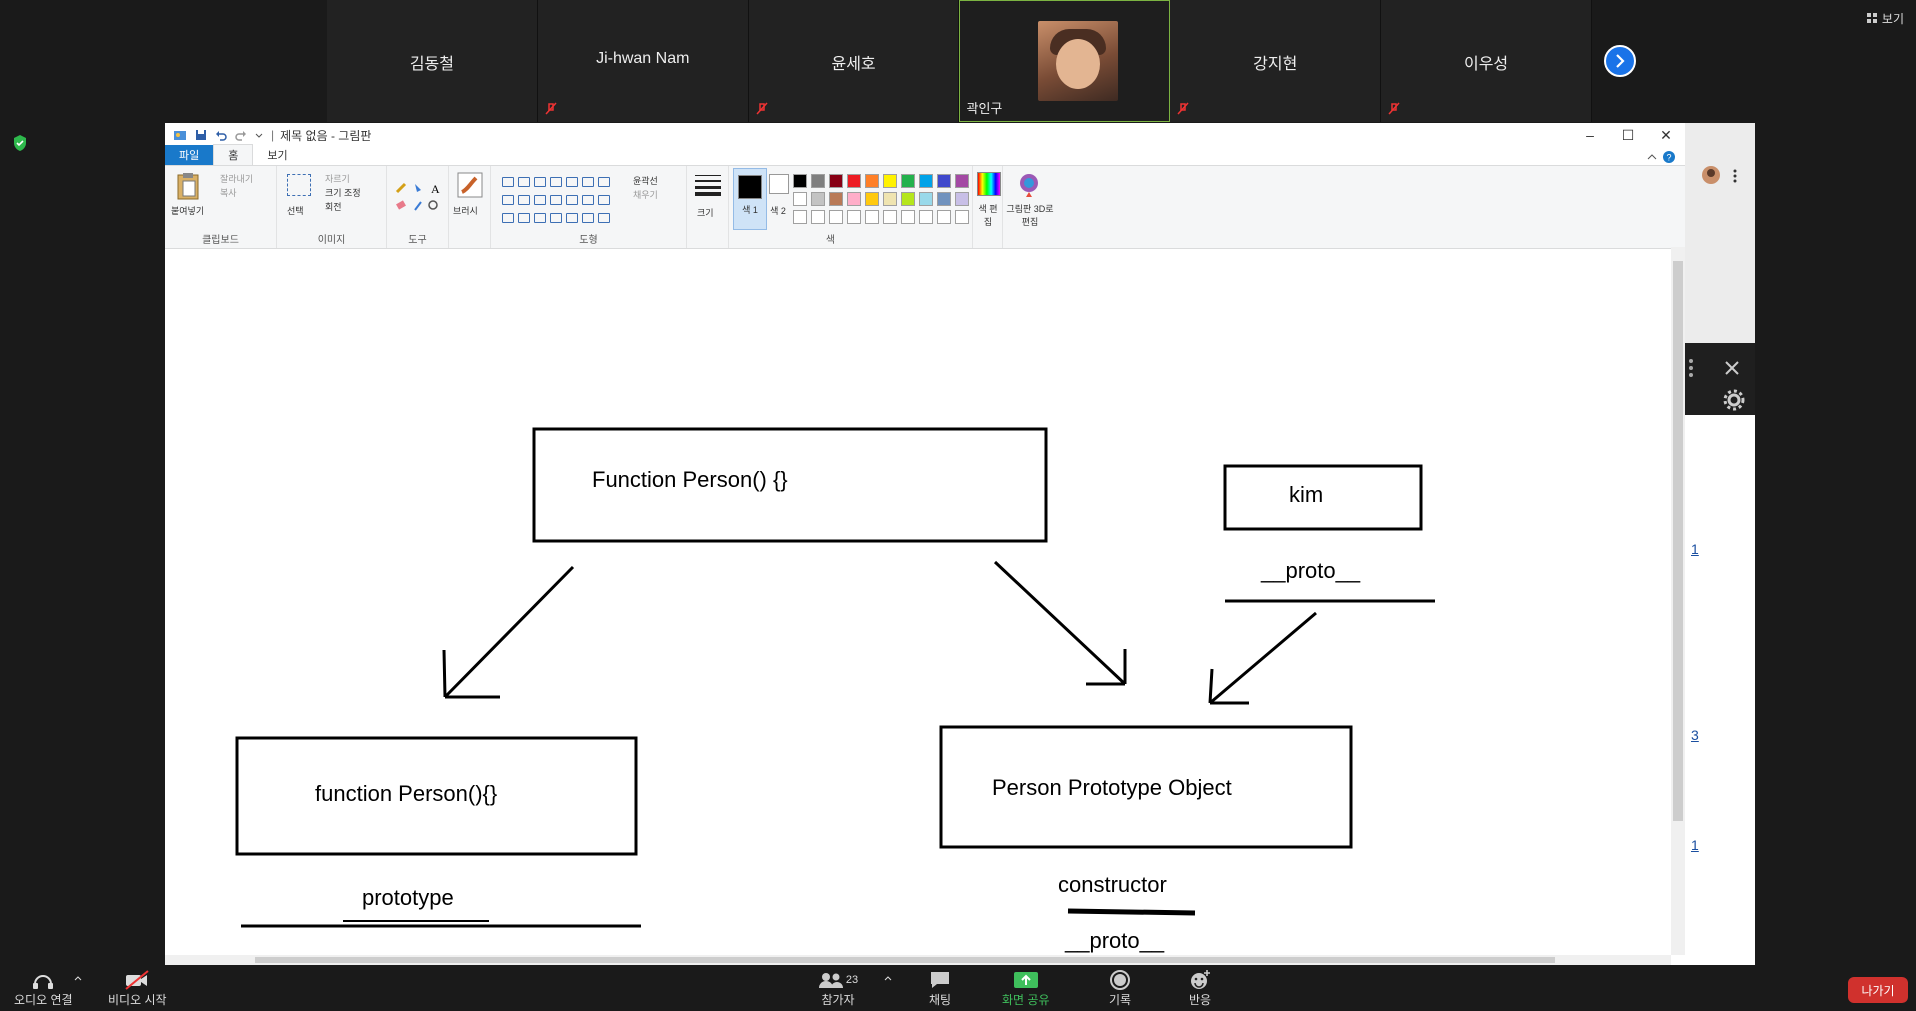 The height and width of the screenshot is (1011, 1916). What do you see at coordinates (277, 155) in the screenshot?
I see `tab-view: 보기` at bounding box center [277, 155].